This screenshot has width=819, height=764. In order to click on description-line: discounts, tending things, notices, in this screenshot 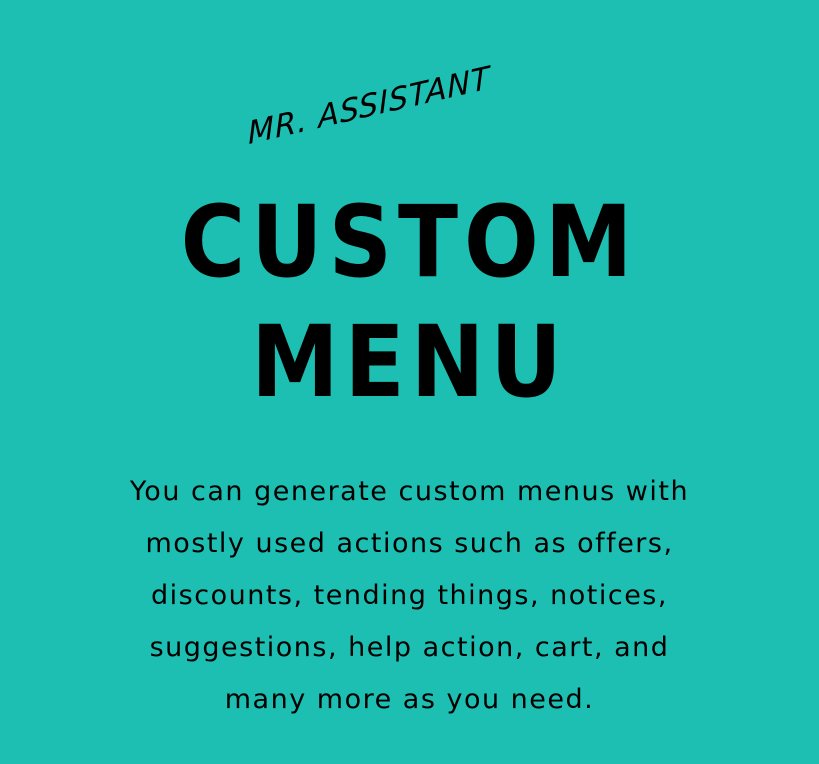, I will do `click(409, 595)`.